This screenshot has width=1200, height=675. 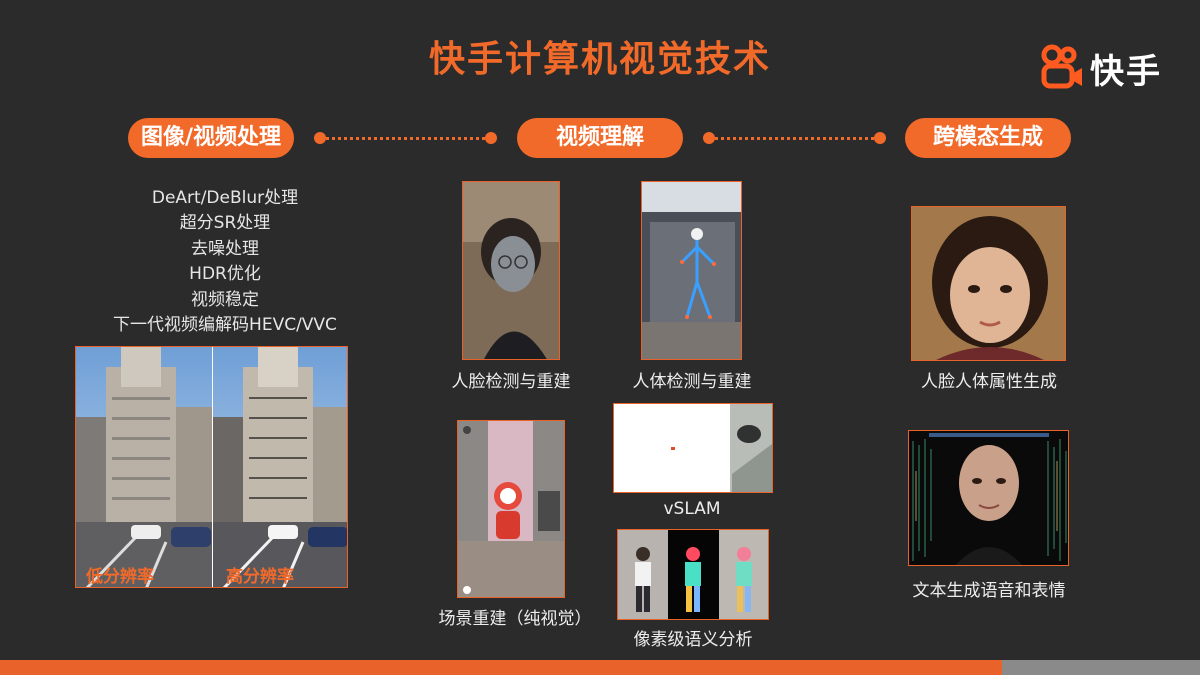 What do you see at coordinates (989, 591) in the screenshot?
I see `speech-expression-caption: 文本生成语音和表情` at bounding box center [989, 591].